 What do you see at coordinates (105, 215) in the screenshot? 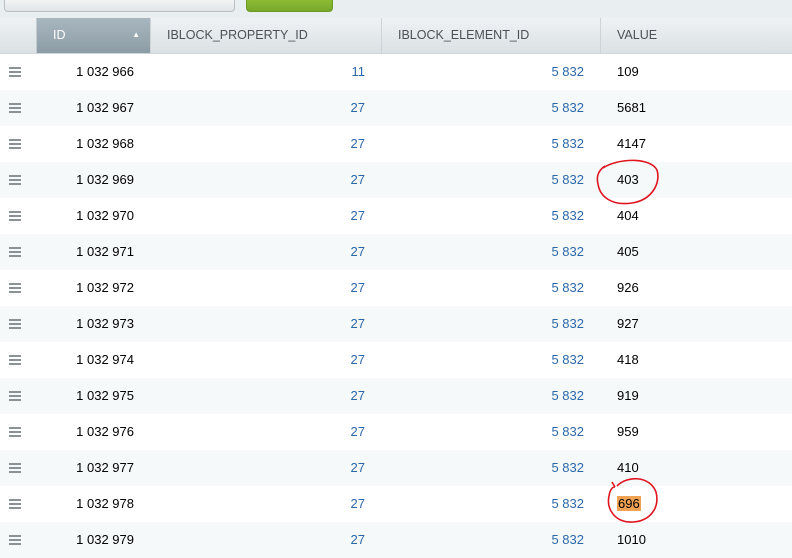
I see `cell-id-text: 1 032 970` at bounding box center [105, 215].